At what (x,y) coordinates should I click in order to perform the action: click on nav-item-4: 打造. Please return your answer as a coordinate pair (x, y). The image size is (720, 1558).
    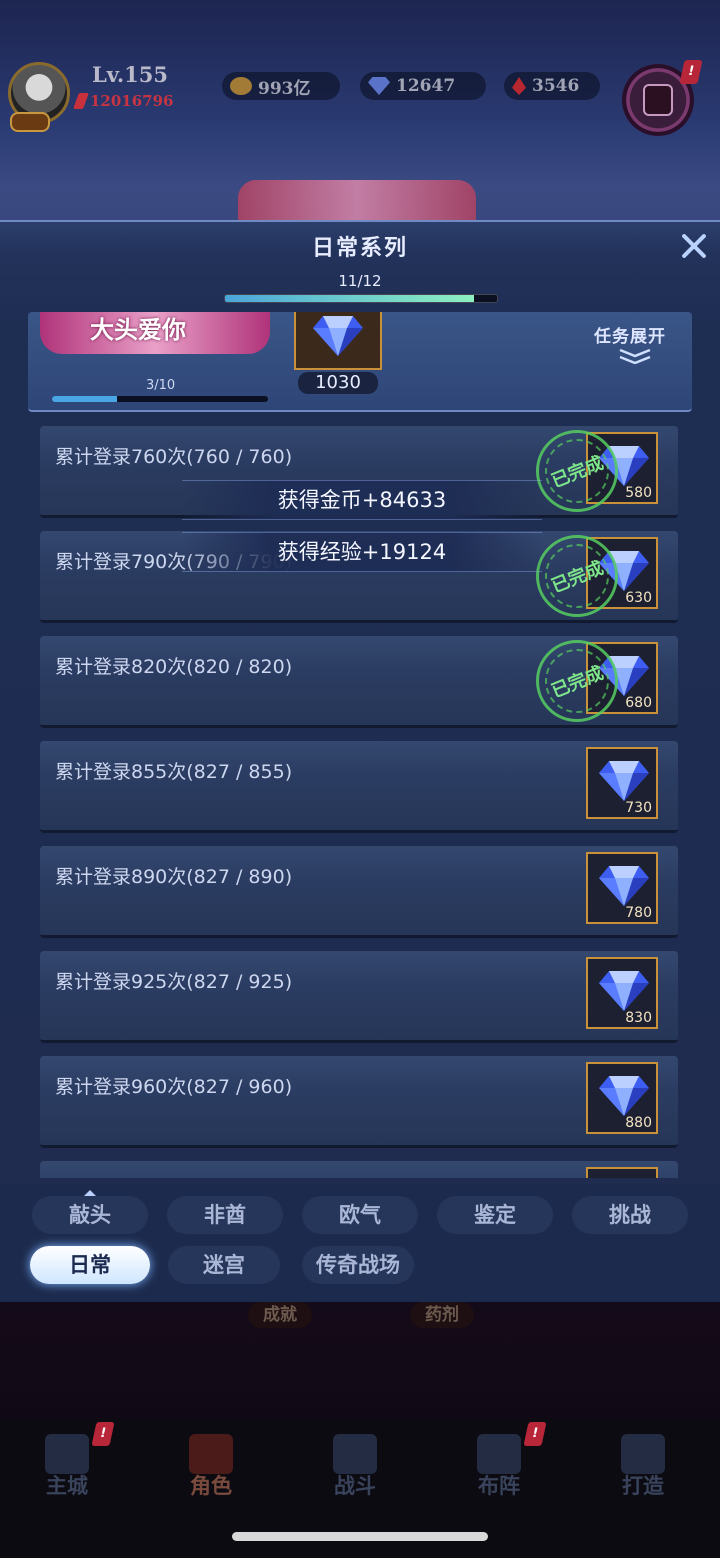
    Looking at the image, I should click on (643, 1473).